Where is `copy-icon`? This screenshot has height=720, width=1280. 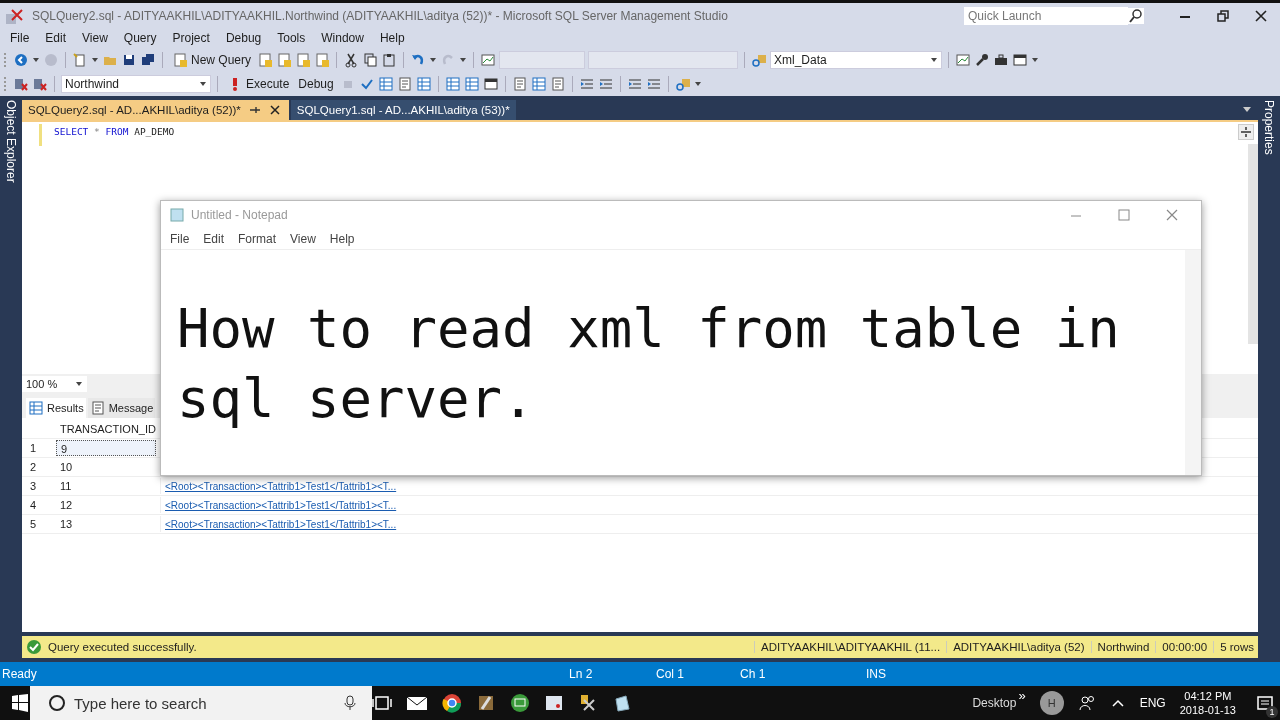
copy-icon is located at coordinates (370, 60).